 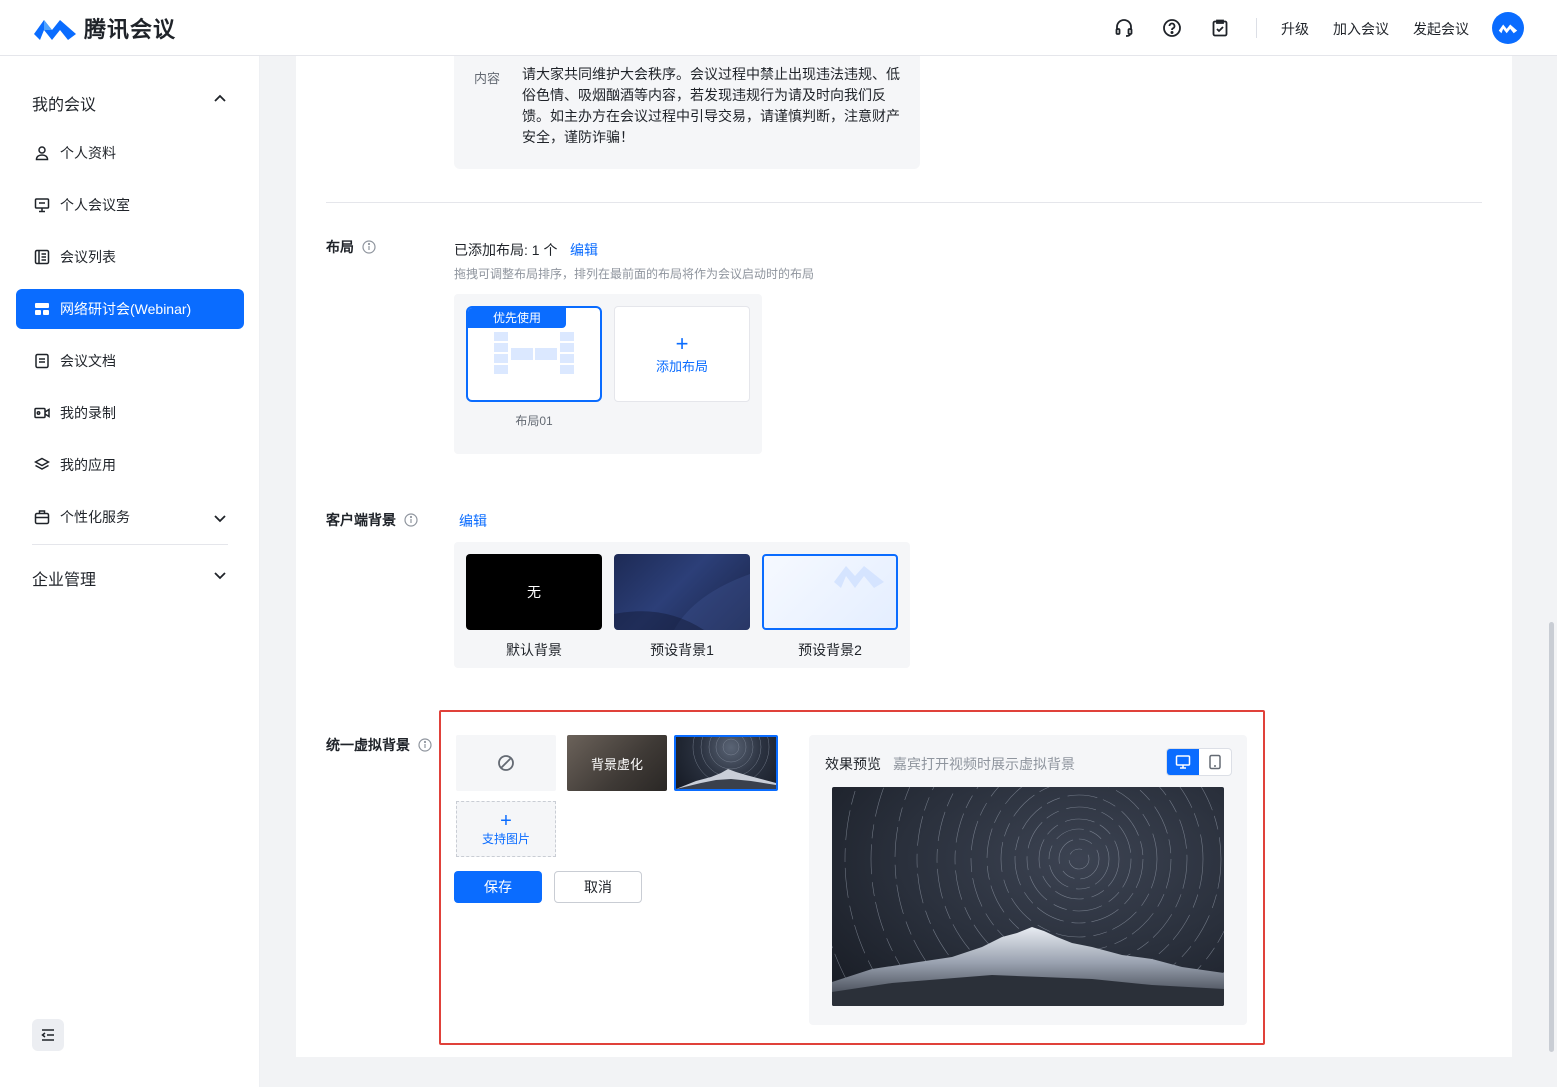 I want to click on add-layout-label: 添加布局, so click(x=681, y=366).